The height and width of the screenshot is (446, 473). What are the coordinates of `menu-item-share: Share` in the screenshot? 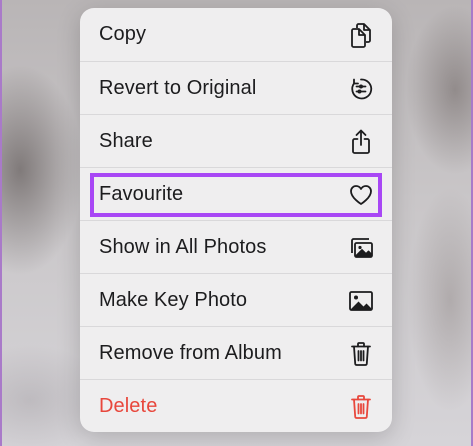 It's located at (236, 140).